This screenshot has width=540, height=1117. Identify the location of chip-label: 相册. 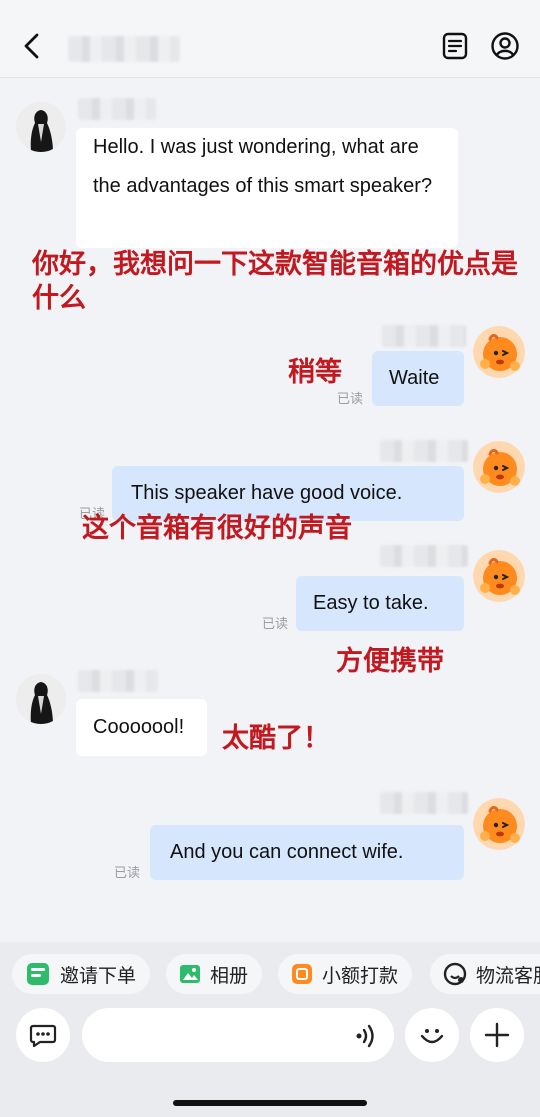
(229, 975).